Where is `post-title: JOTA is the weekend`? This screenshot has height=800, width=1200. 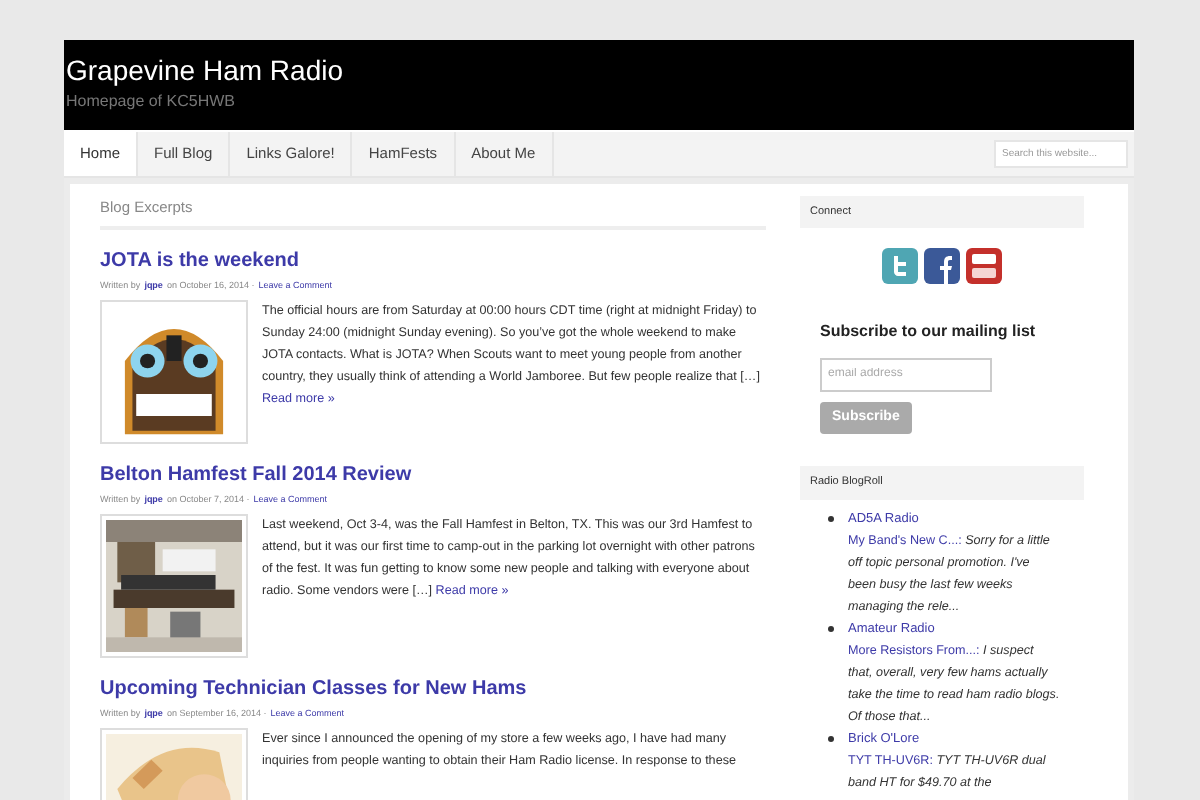 post-title: JOTA is the weekend is located at coordinates (433, 262).